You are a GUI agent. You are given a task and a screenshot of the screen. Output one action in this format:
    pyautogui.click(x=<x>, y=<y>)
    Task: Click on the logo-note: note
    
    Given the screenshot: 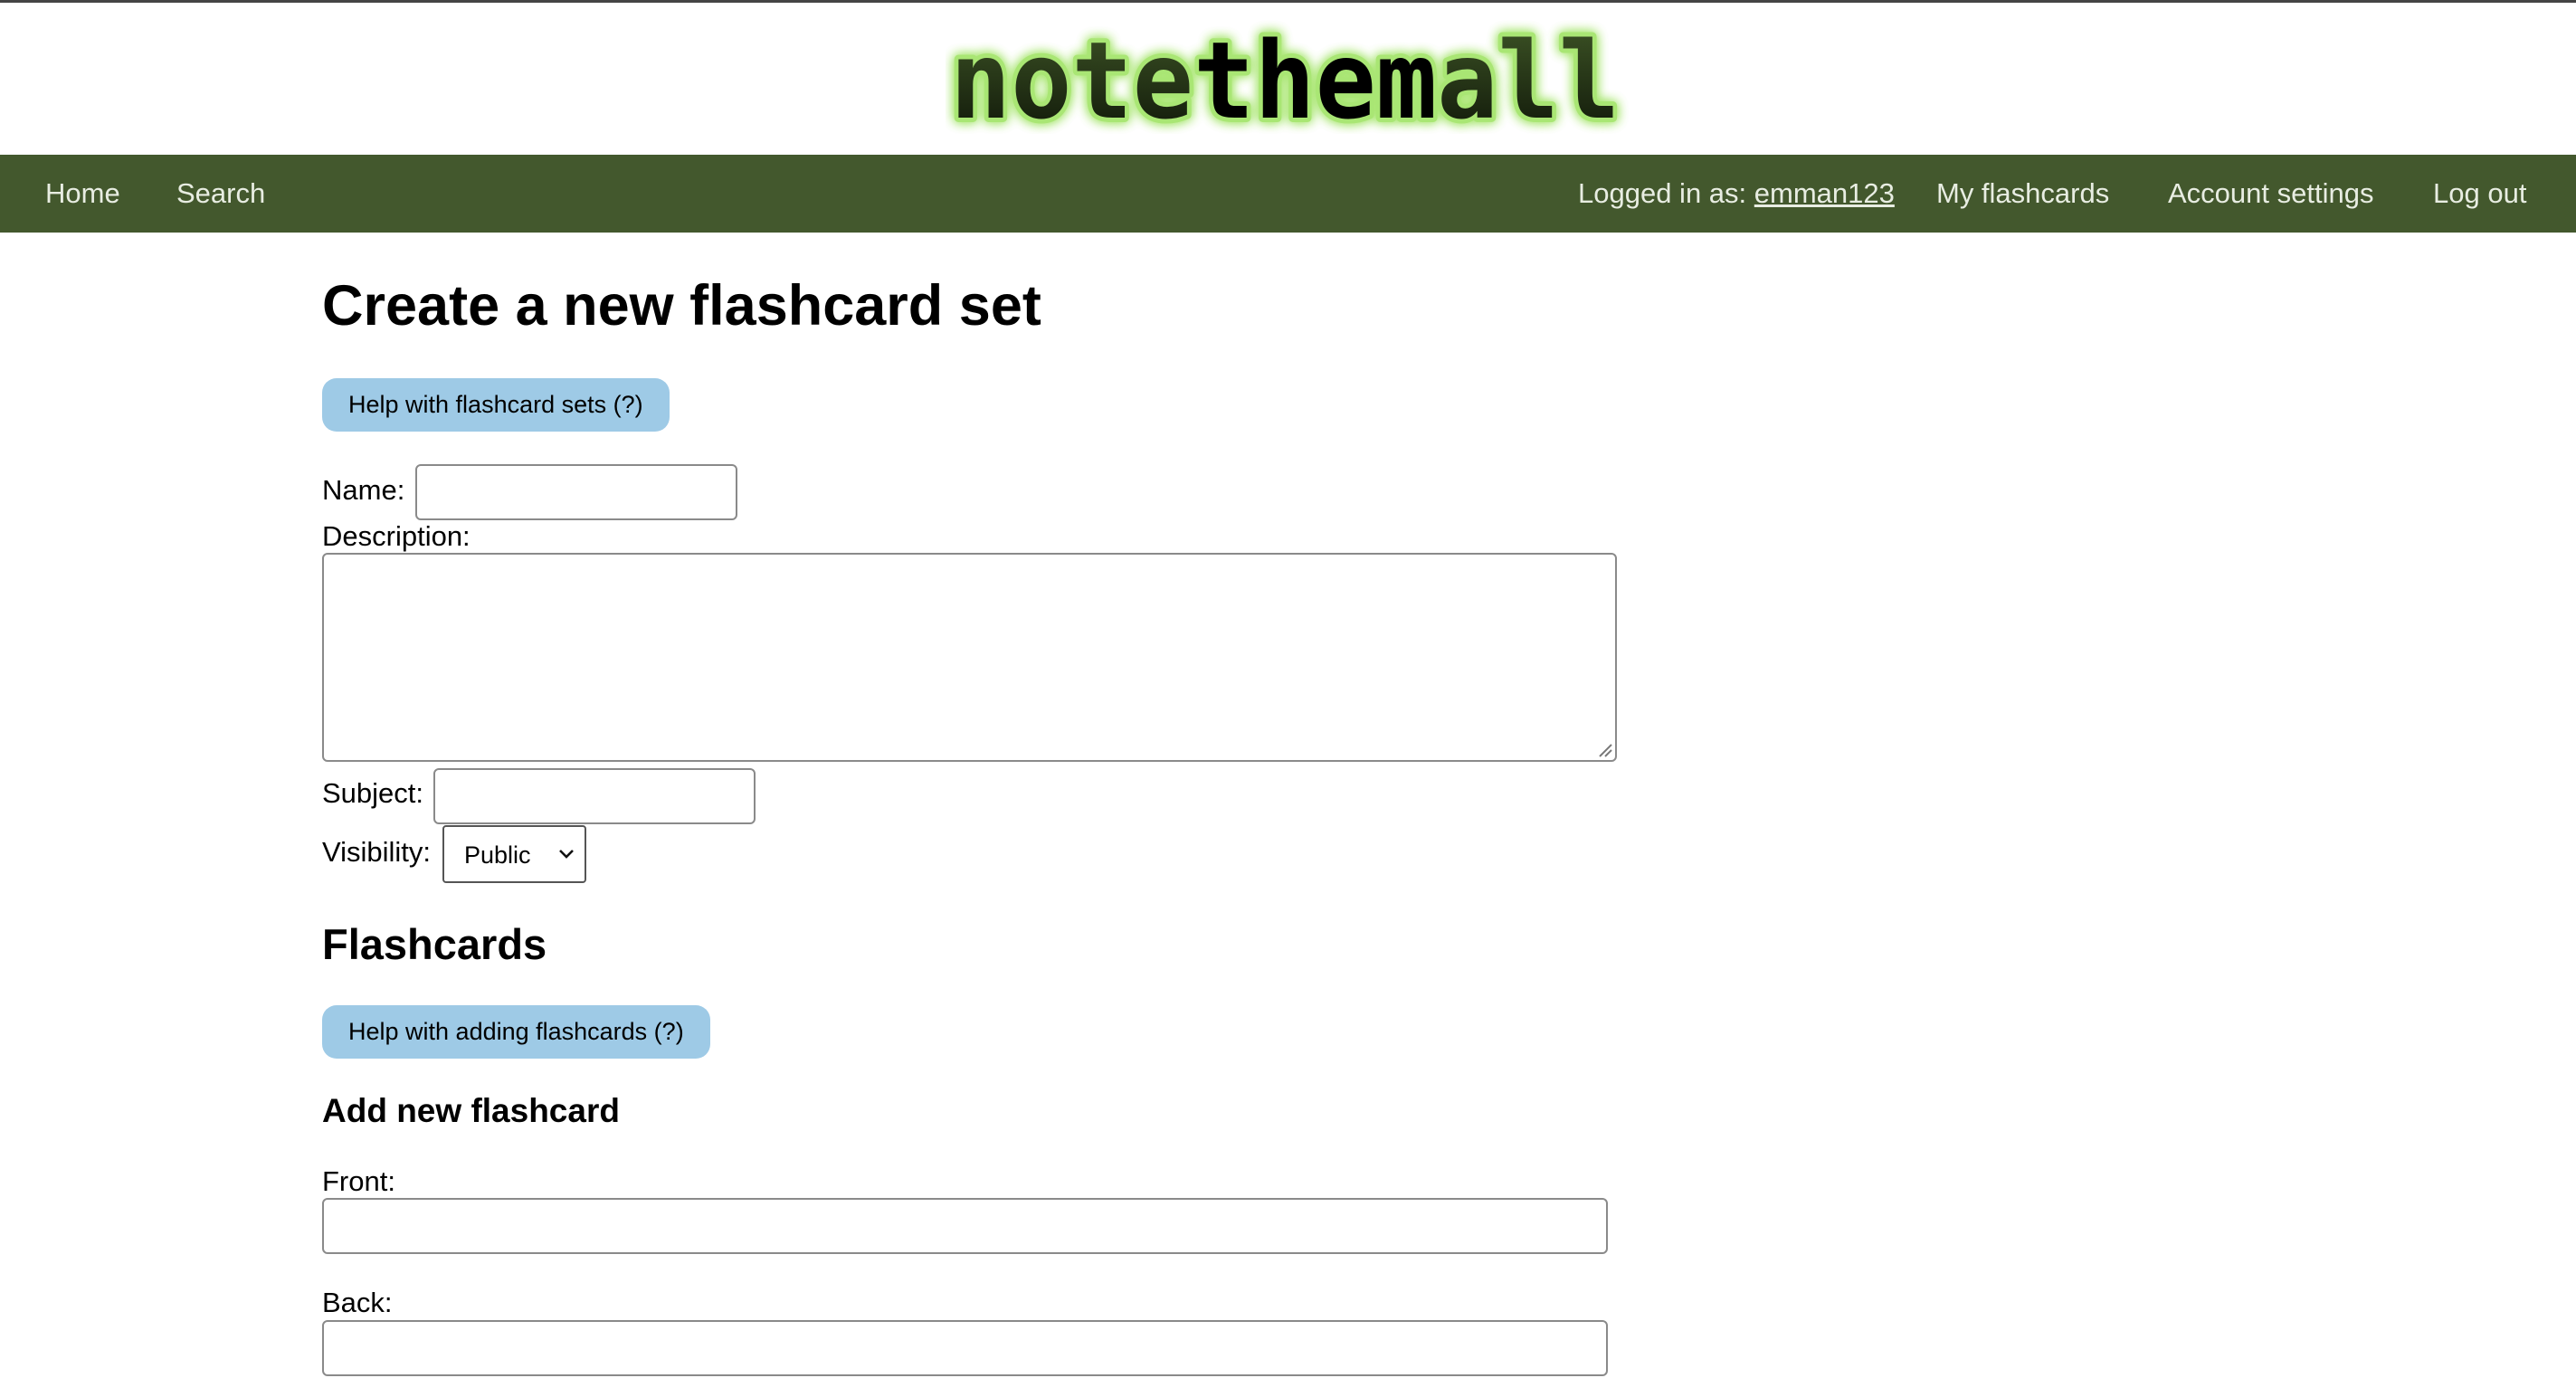 What is the action you would take?
    pyautogui.click(x=1072, y=76)
    